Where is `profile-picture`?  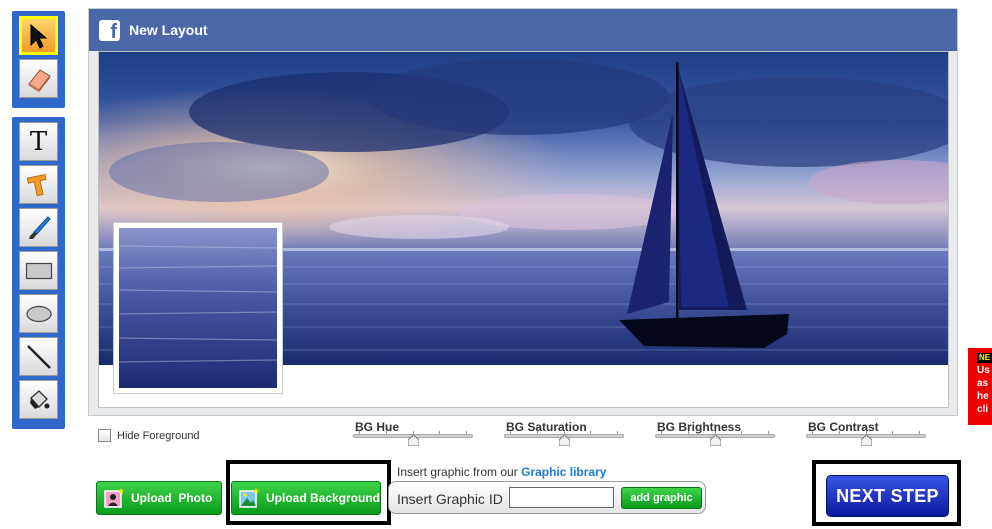 profile-picture is located at coordinates (198, 308).